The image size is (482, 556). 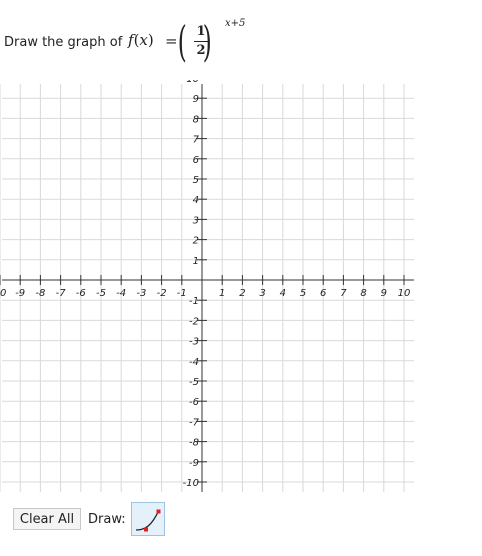 What do you see at coordinates (196, 200) in the screenshot?
I see `y-tick-label: 4` at bounding box center [196, 200].